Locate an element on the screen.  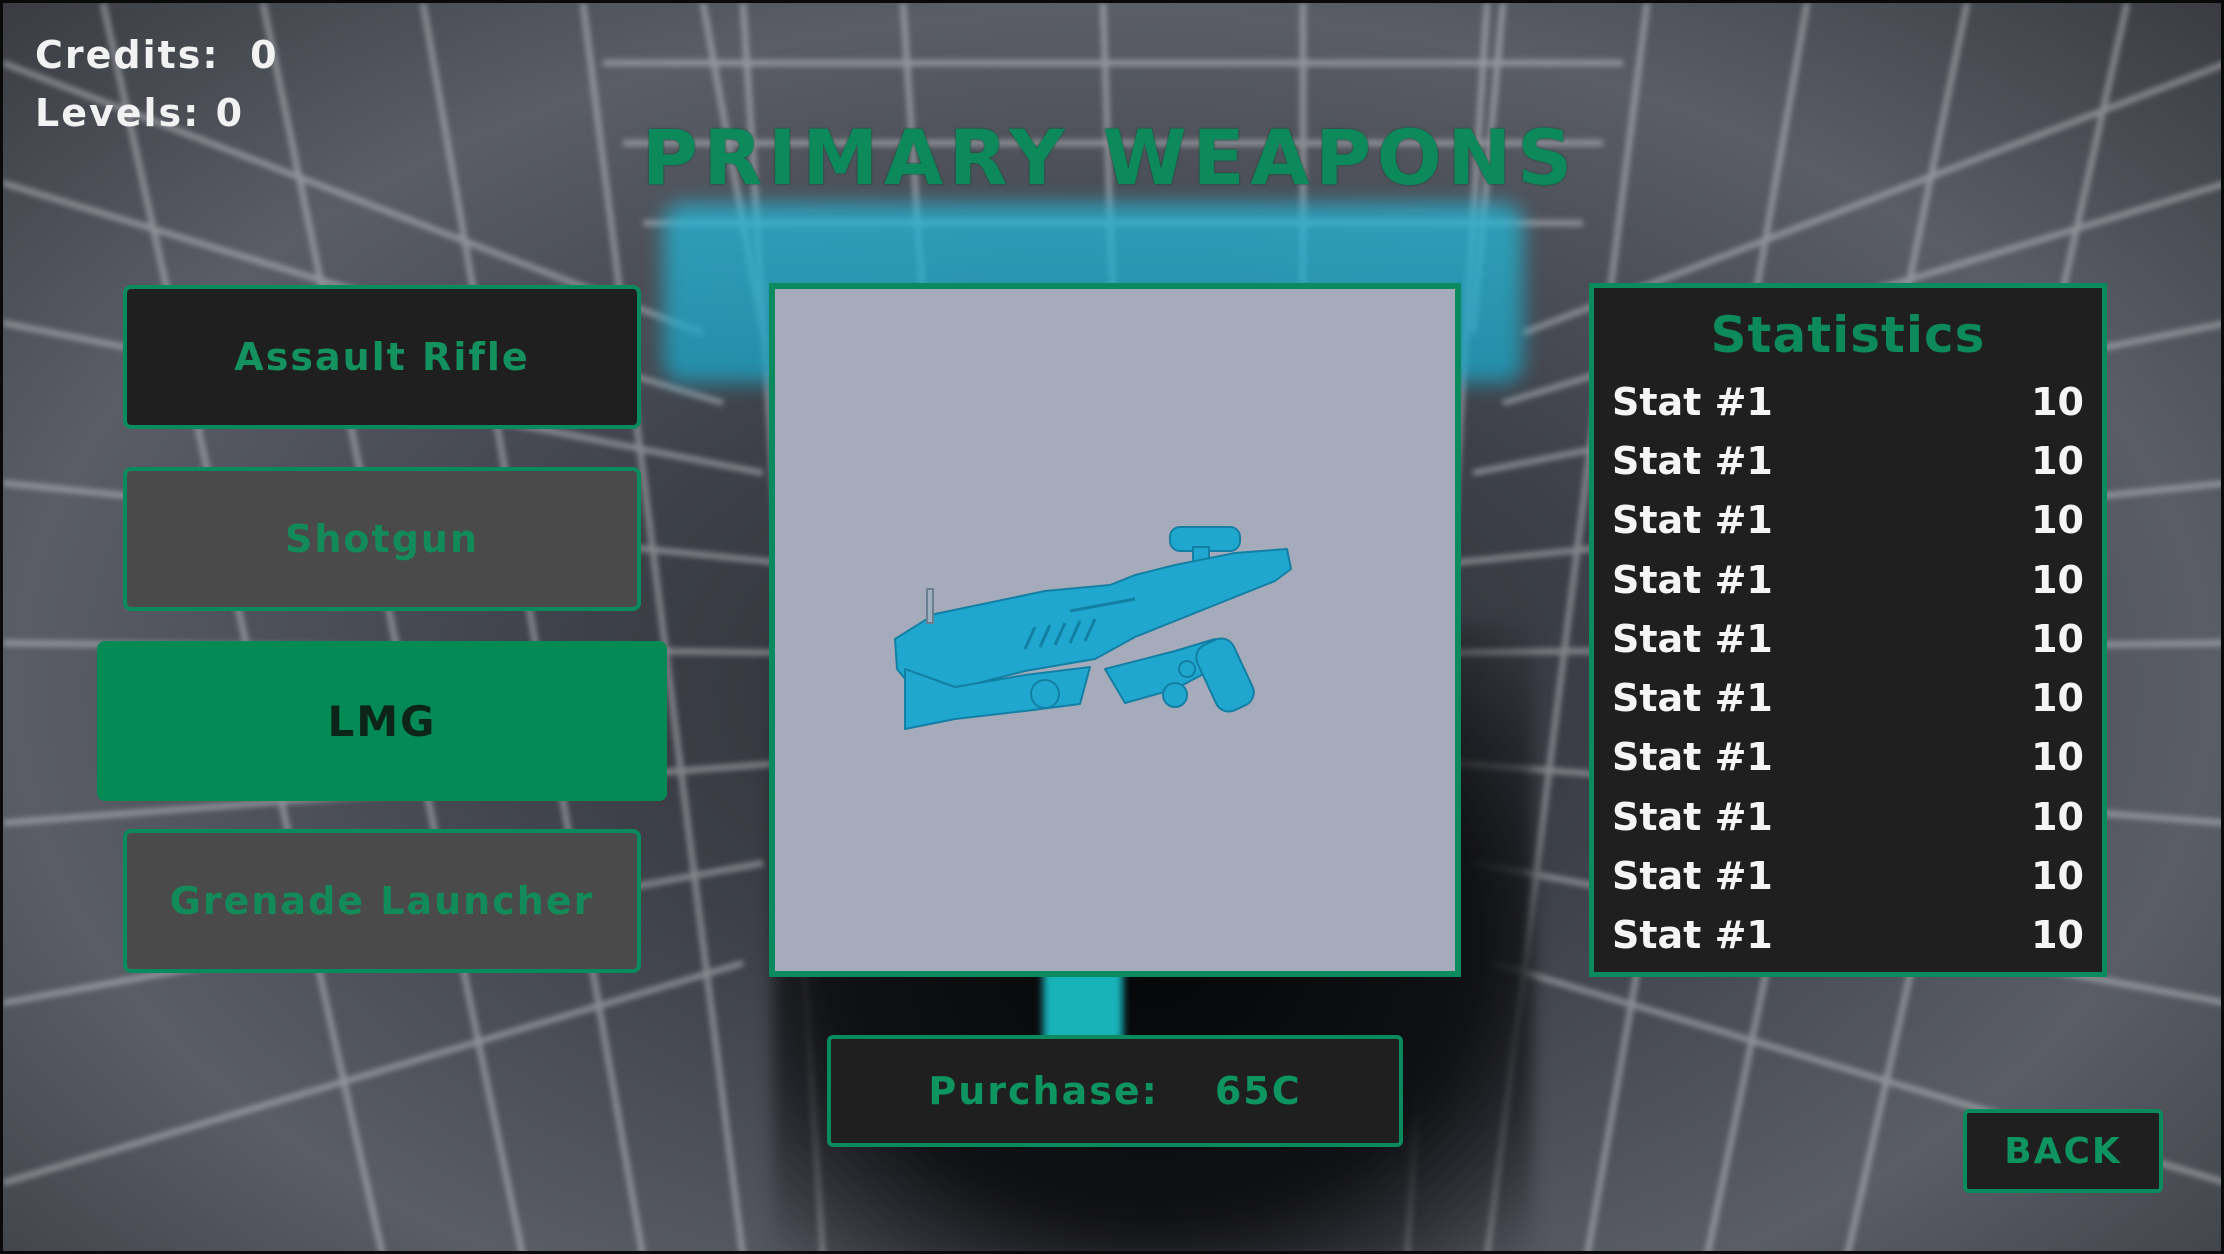
weapon-button-lmg: LMG is located at coordinates (382, 721).